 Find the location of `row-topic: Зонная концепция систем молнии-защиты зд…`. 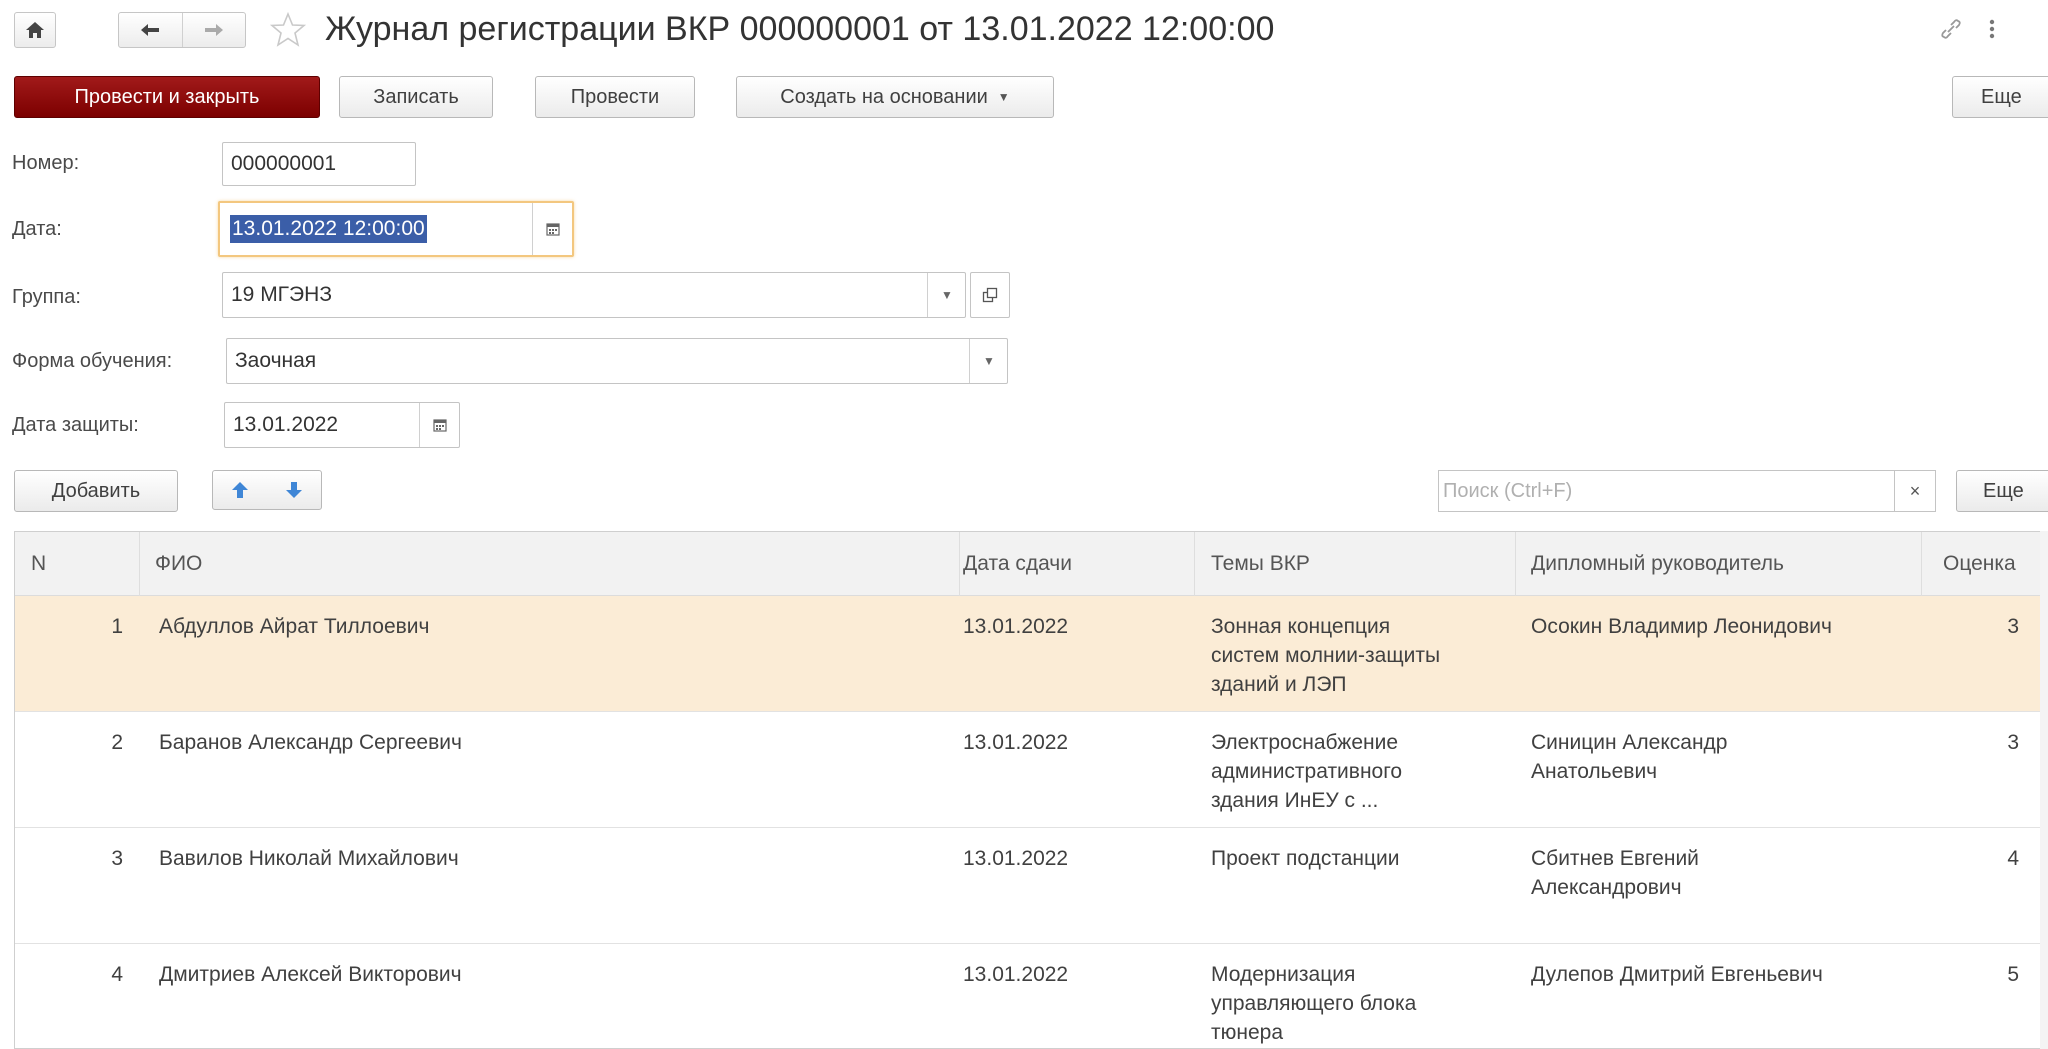

row-topic: Зонная концепция систем молнии-защиты зд… is located at coordinates (1356, 655).